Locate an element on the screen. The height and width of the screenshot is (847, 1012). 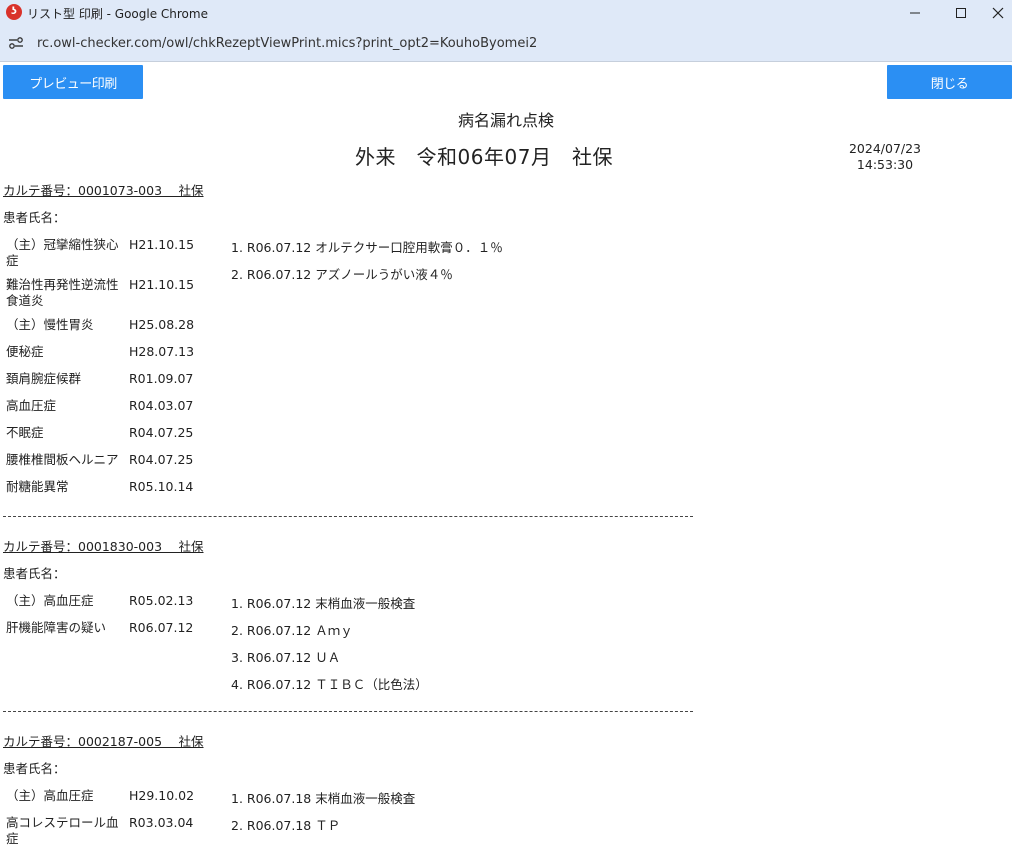
order-item: 1. R06.07.18 末梢血液一般検査 is located at coordinates (323, 798).